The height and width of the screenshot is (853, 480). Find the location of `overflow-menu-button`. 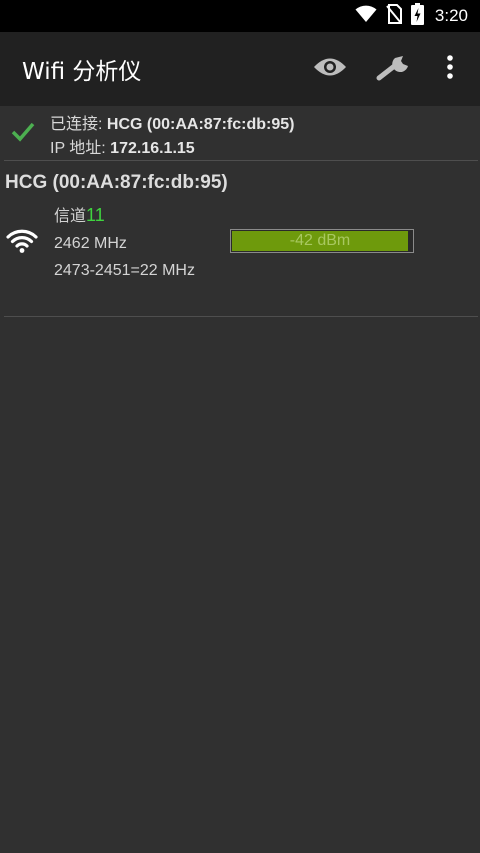

overflow-menu-button is located at coordinates (450, 69).